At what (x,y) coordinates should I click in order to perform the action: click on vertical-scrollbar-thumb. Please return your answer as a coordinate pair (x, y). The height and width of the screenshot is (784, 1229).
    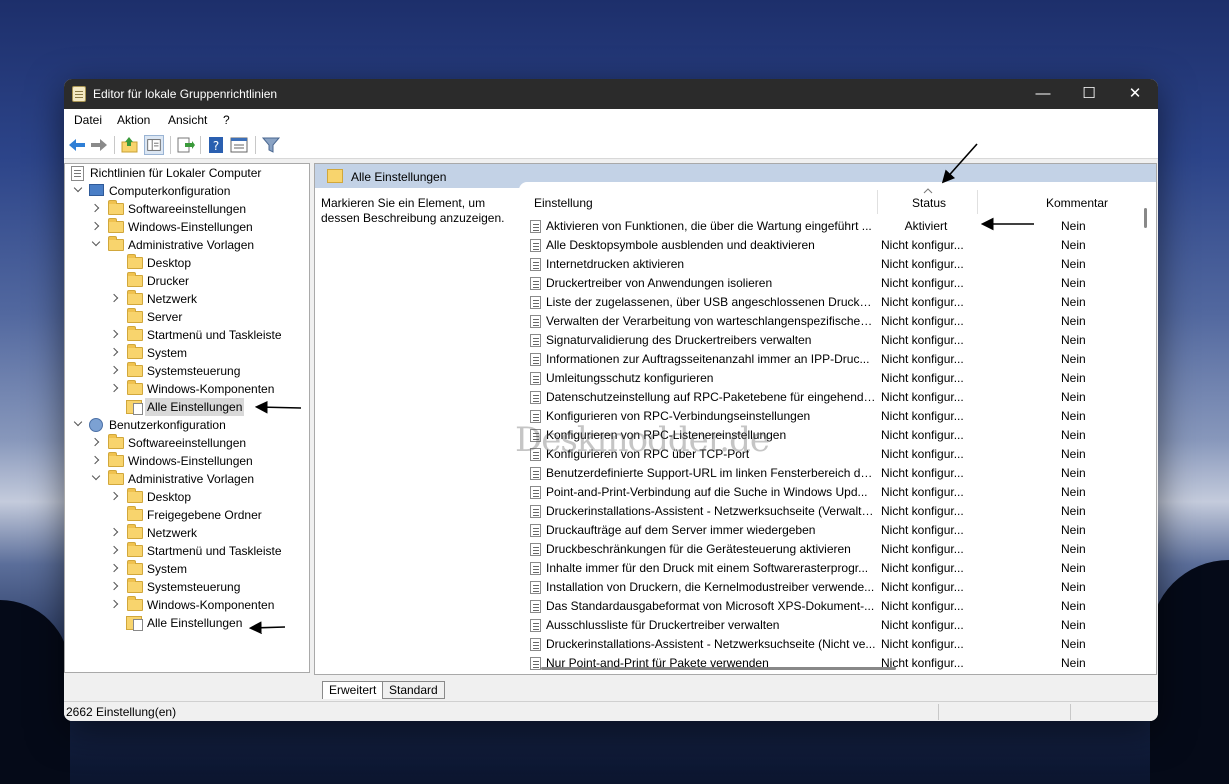
    Looking at the image, I should click on (1145, 218).